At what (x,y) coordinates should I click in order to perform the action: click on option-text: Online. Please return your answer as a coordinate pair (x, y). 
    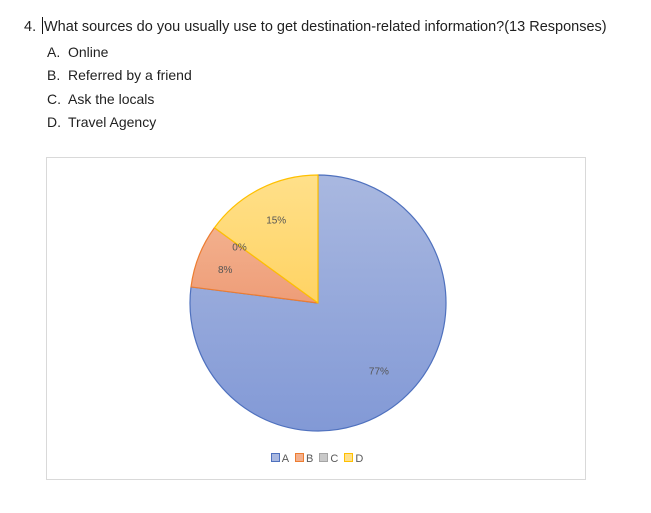
    Looking at the image, I should click on (88, 52).